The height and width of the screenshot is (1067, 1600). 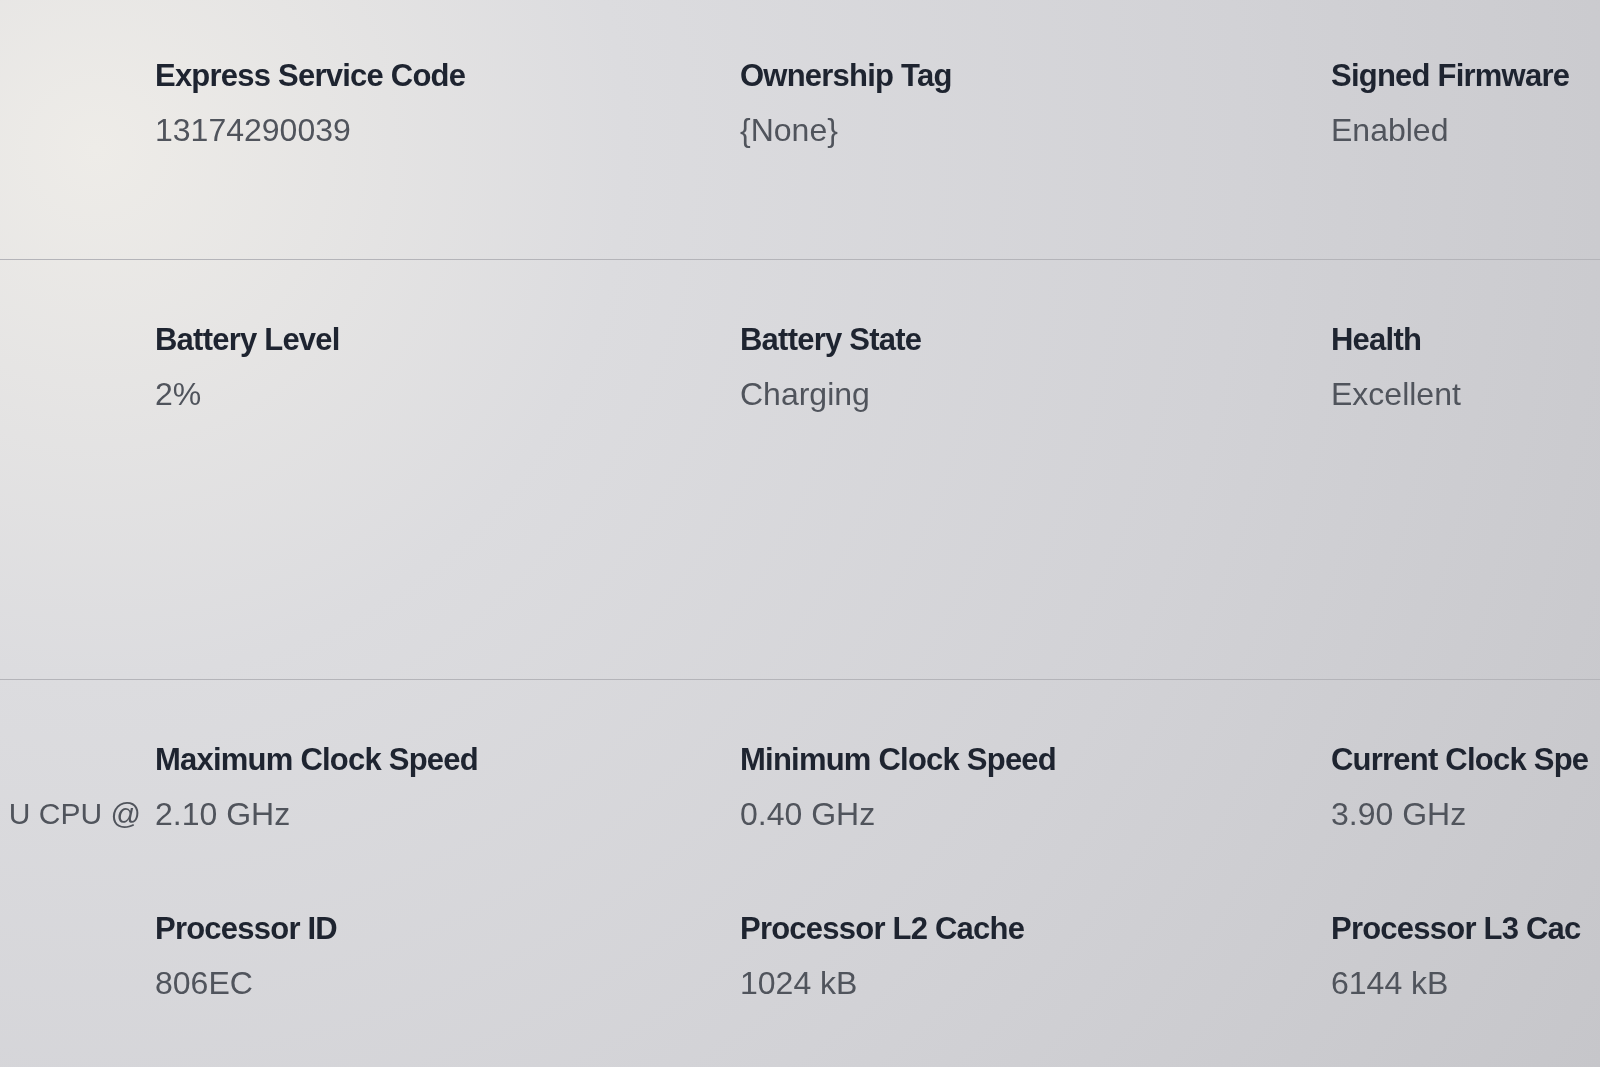 What do you see at coordinates (310, 76) in the screenshot?
I see `field-label: Express Service Code` at bounding box center [310, 76].